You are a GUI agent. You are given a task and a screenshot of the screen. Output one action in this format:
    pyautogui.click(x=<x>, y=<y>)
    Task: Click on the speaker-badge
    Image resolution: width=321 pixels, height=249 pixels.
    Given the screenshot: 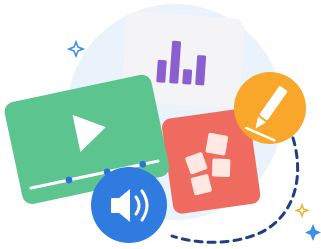 What is the action you would take?
    pyautogui.click(x=129, y=205)
    